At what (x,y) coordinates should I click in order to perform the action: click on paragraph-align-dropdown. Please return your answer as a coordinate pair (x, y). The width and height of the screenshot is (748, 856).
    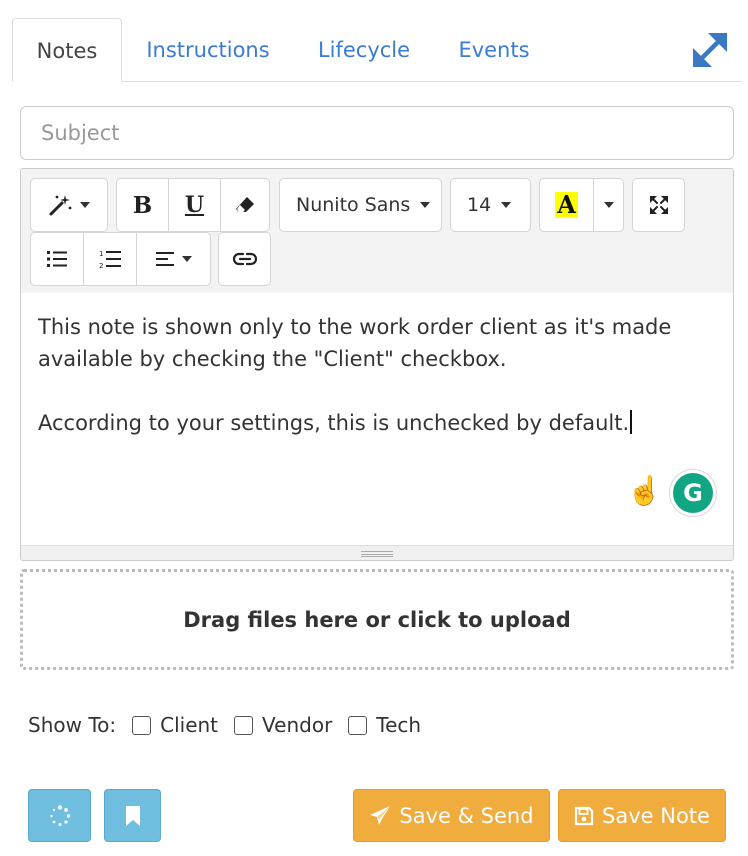
    Looking at the image, I should click on (173, 259).